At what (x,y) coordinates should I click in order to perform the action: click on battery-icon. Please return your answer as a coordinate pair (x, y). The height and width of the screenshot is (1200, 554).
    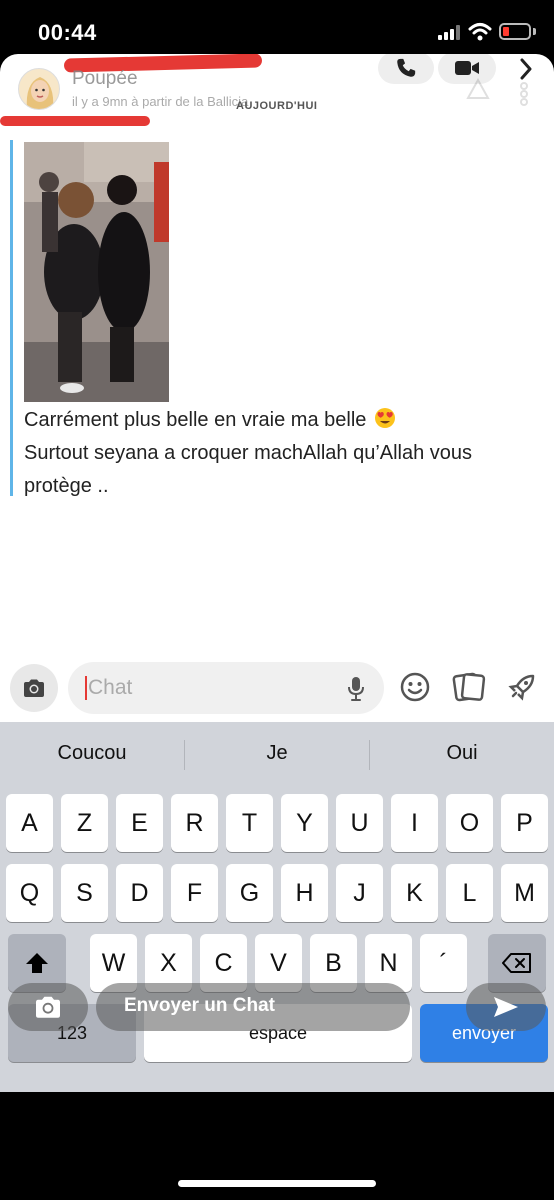
    Looking at the image, I should click on (515, 31).